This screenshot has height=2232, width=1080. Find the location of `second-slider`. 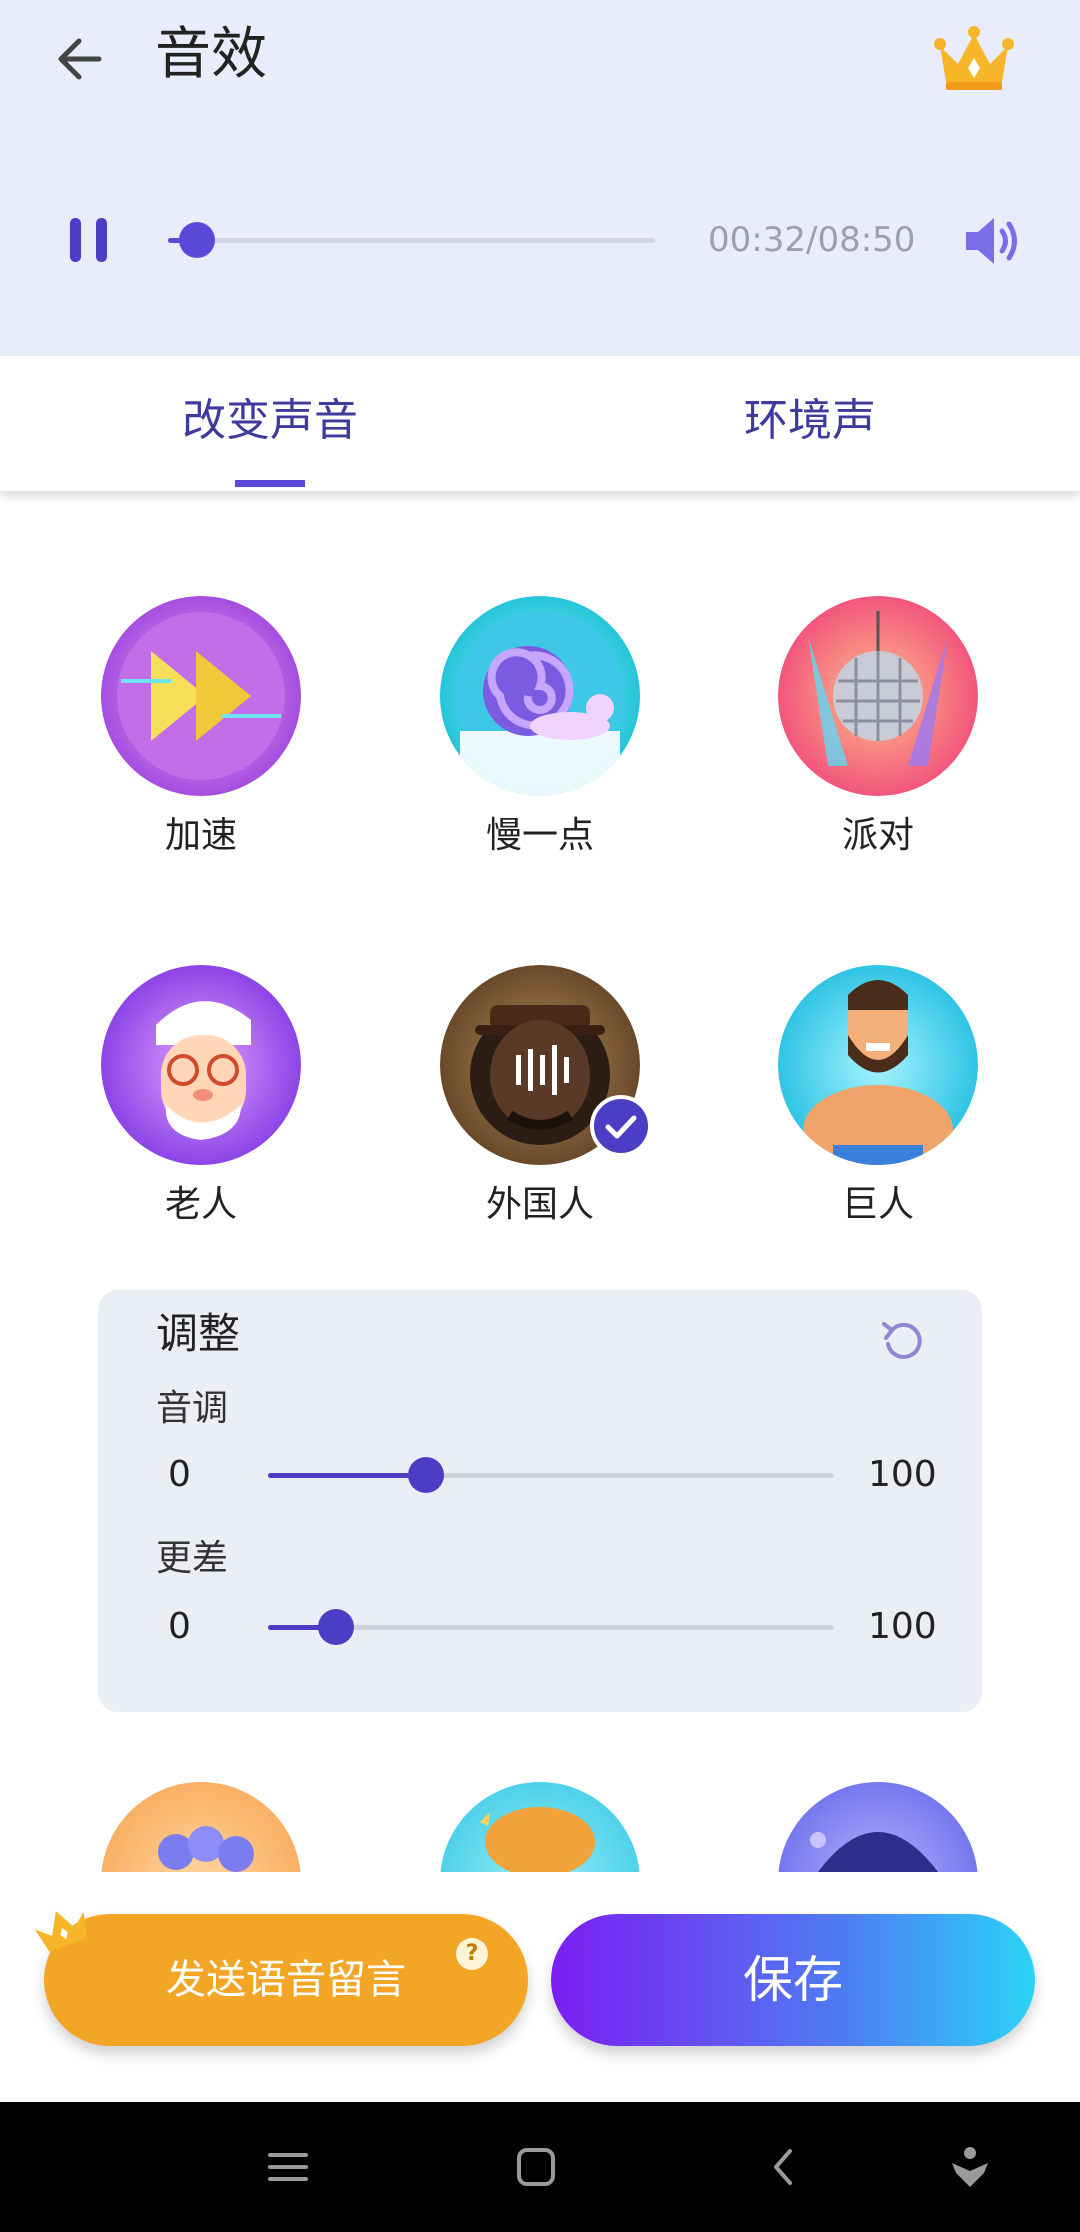

second-slider is located at coordinates (551, 1627).